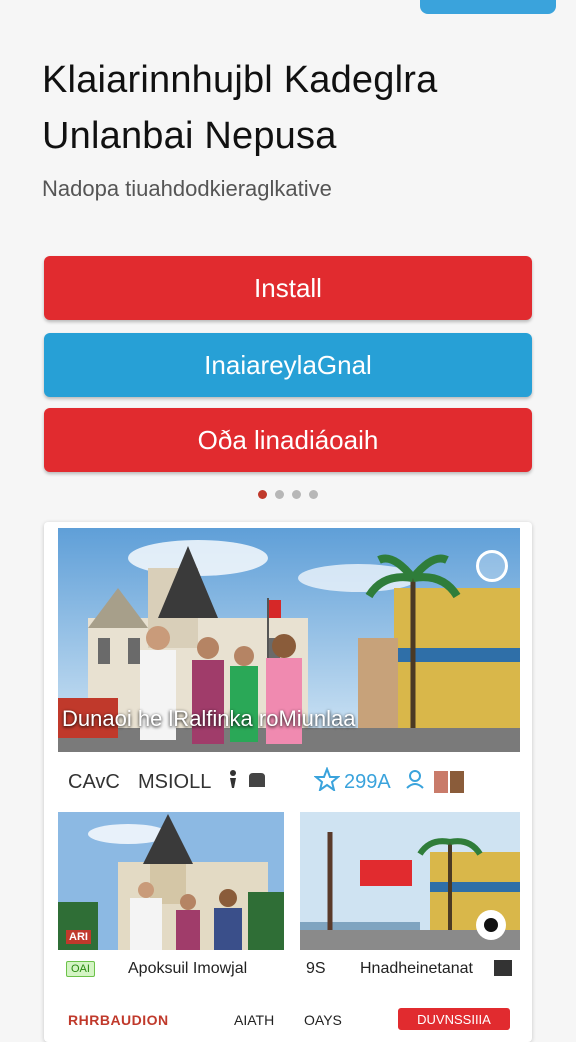 This screenshot has width=576, height=1042. Describe the element at coordinates (80, 969) in the screenshot. I see `thumbnail-tag: OAI` at that location.